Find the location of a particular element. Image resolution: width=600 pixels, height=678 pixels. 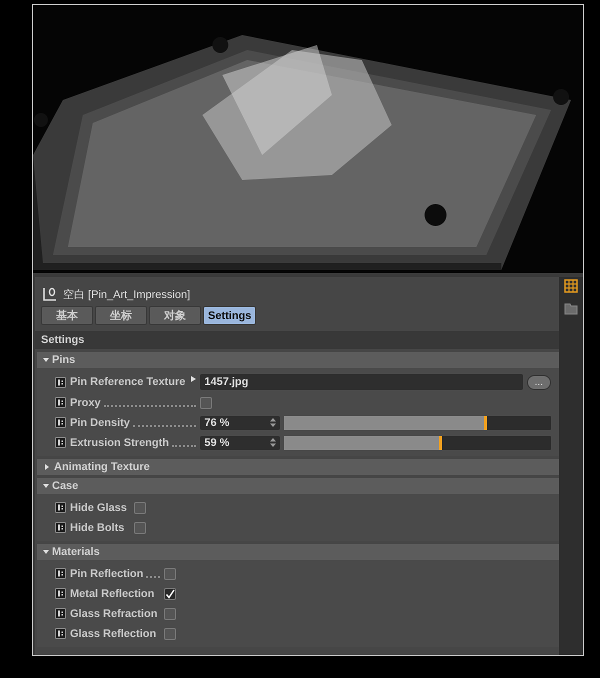

grid-icon is located at coordinates (571, 286).